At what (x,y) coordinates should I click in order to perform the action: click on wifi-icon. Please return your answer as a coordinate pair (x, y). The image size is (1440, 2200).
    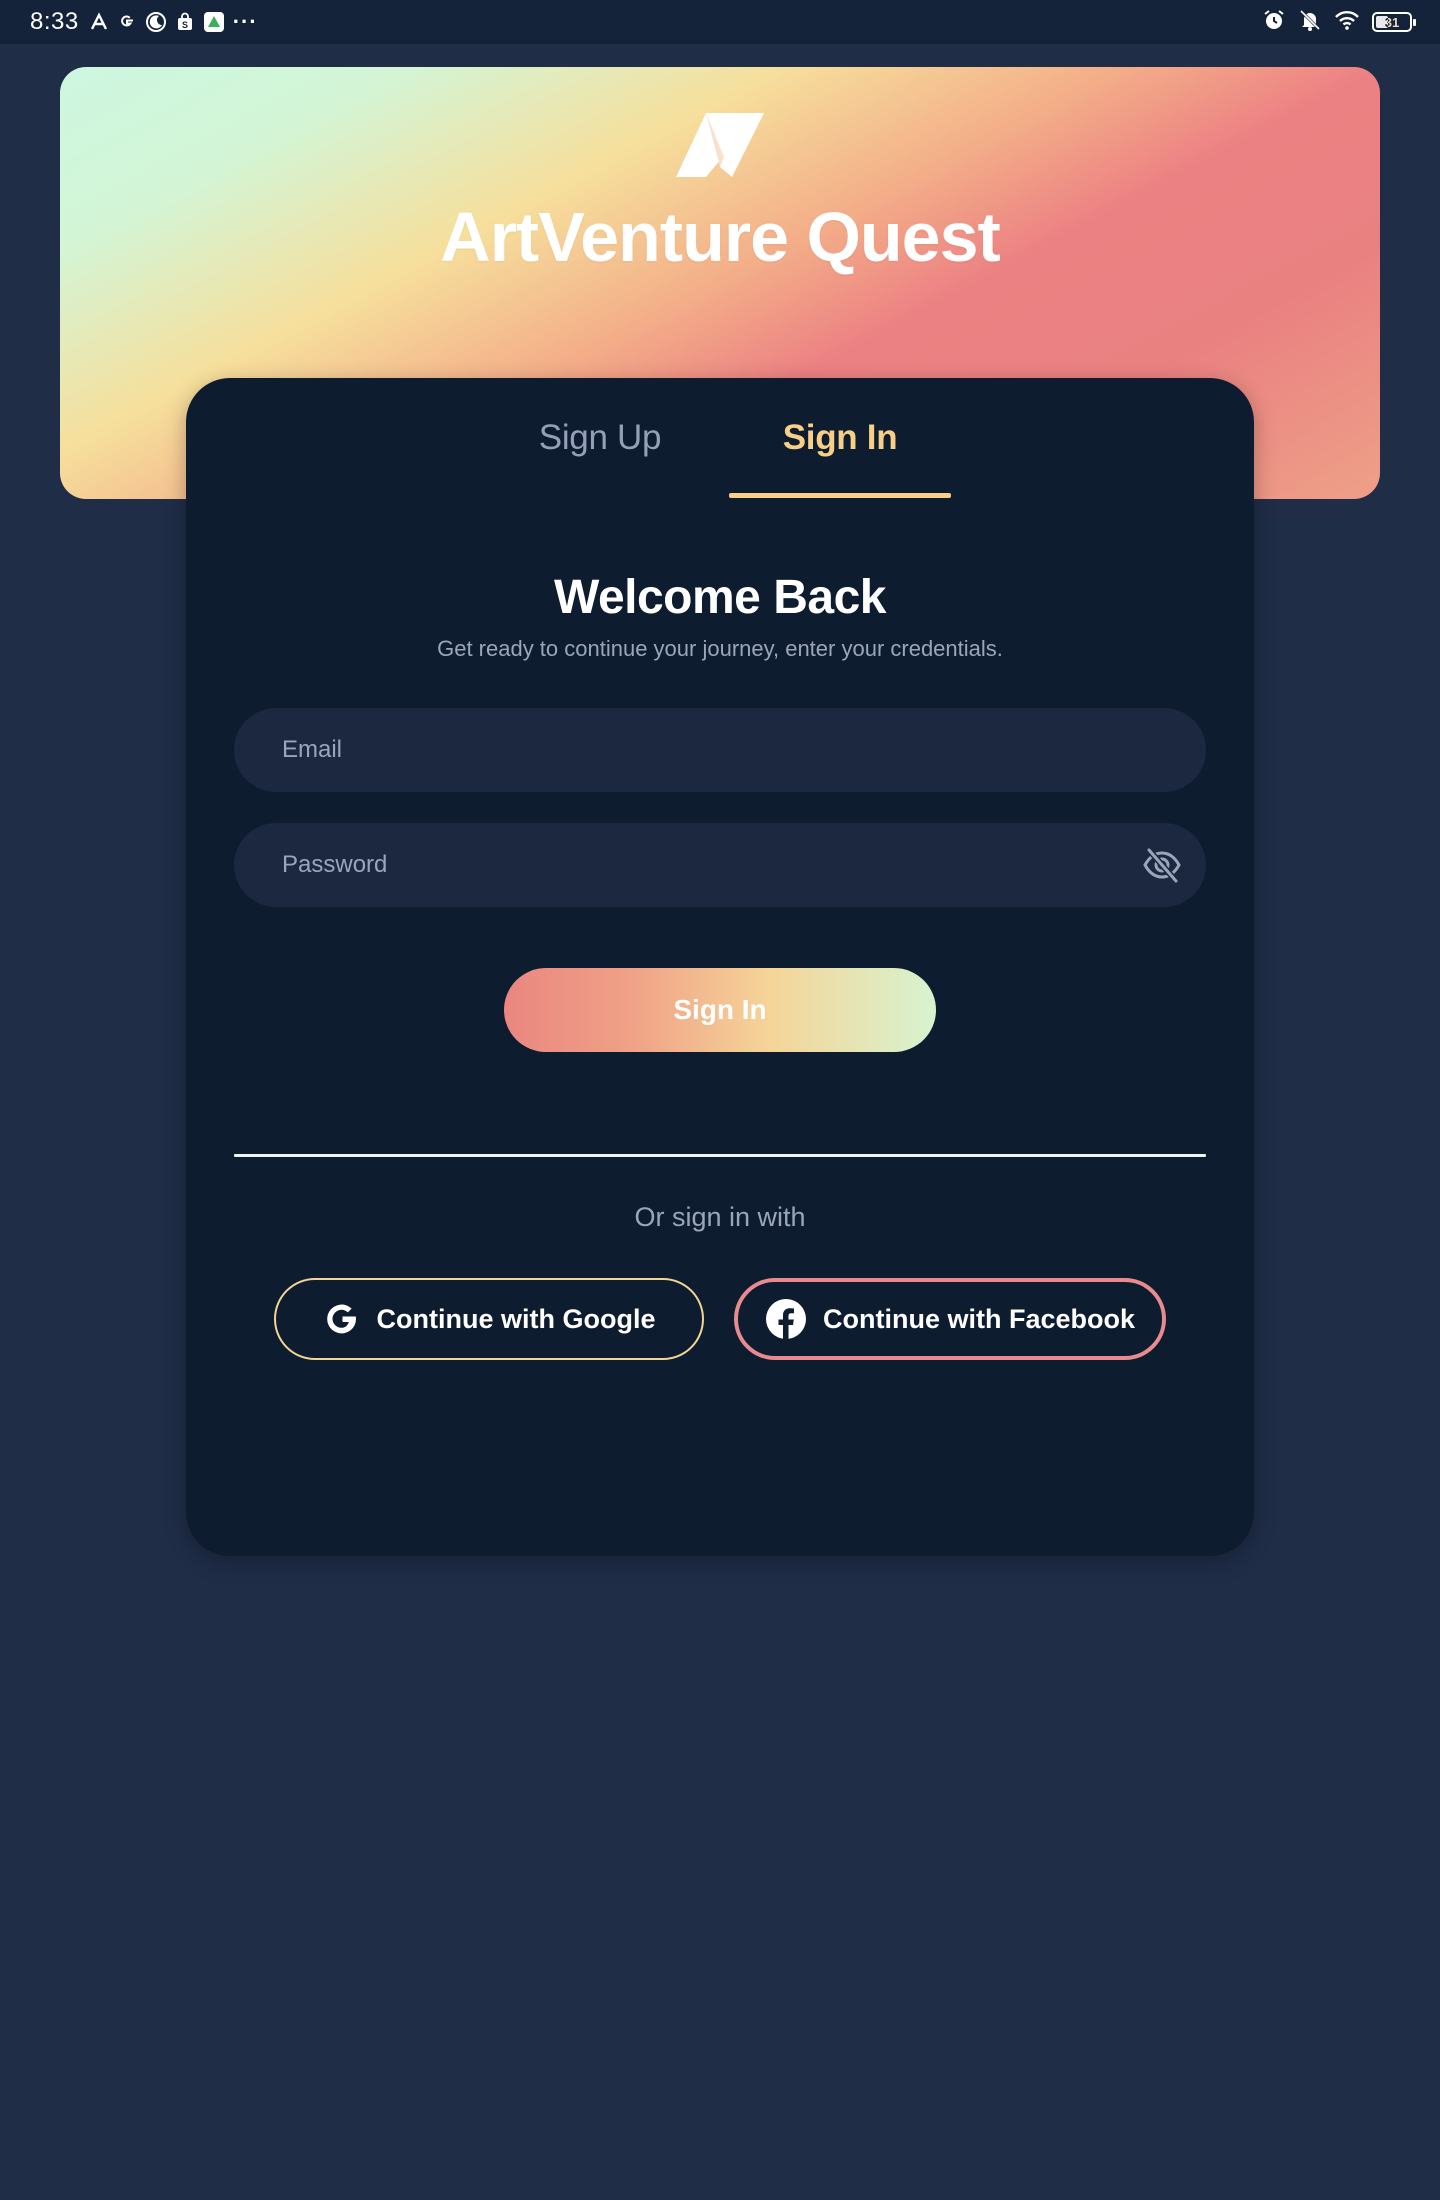
    Looking at the image, I should click on (1347, 22).